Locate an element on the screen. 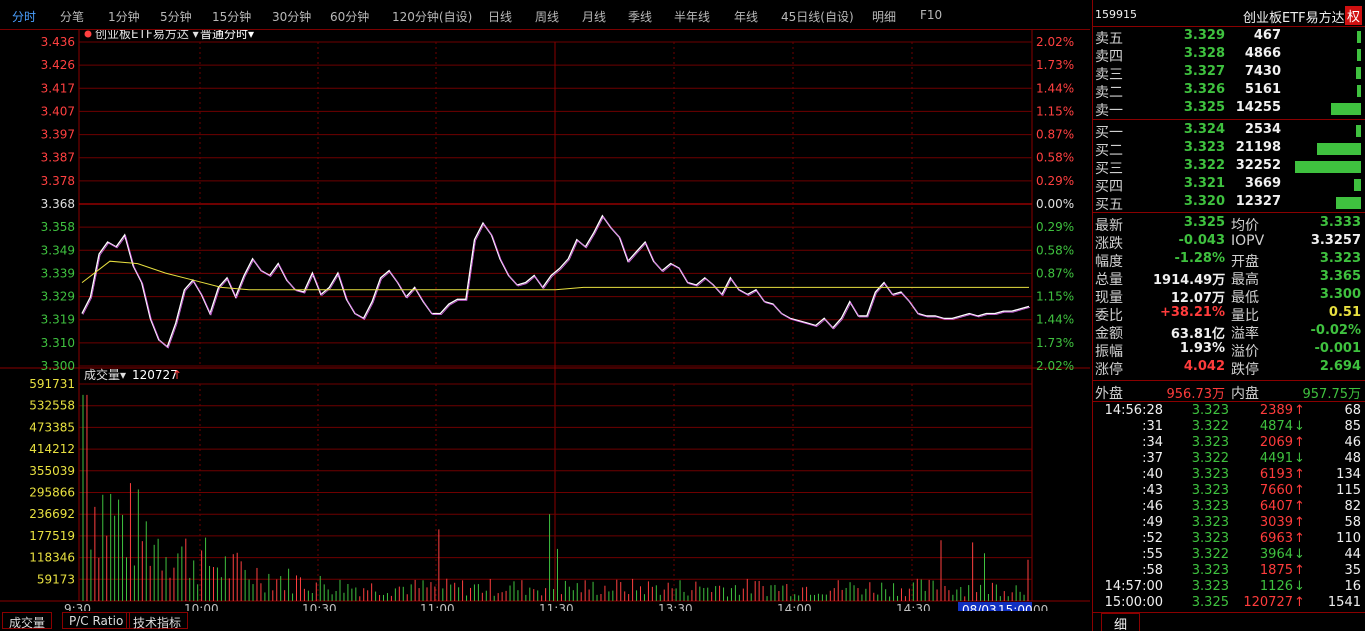 Image resolution: width=1365 pixels, height=631 pixels. inner-value: 957.75万 is located at coordinates (1332, 394).